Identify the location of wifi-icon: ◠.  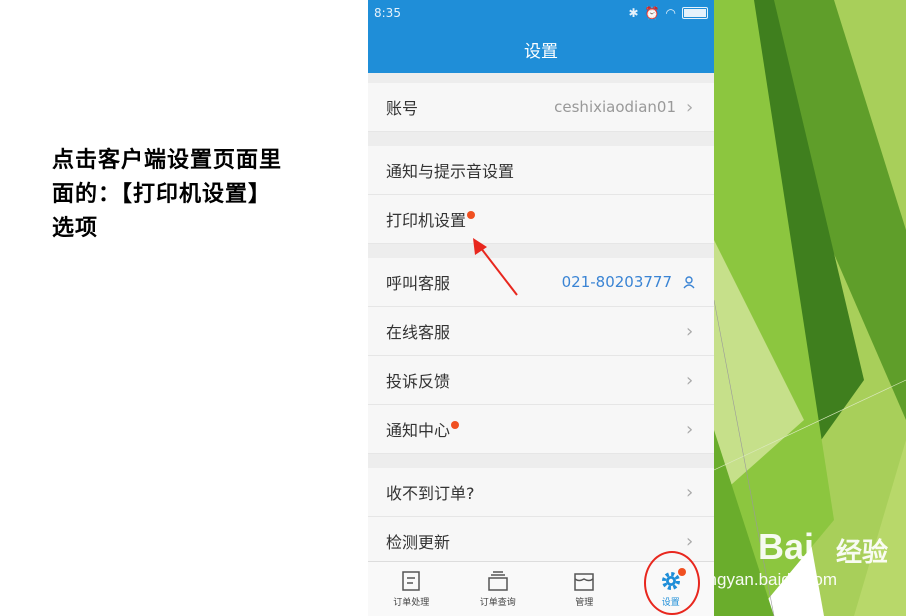
(670, 12).